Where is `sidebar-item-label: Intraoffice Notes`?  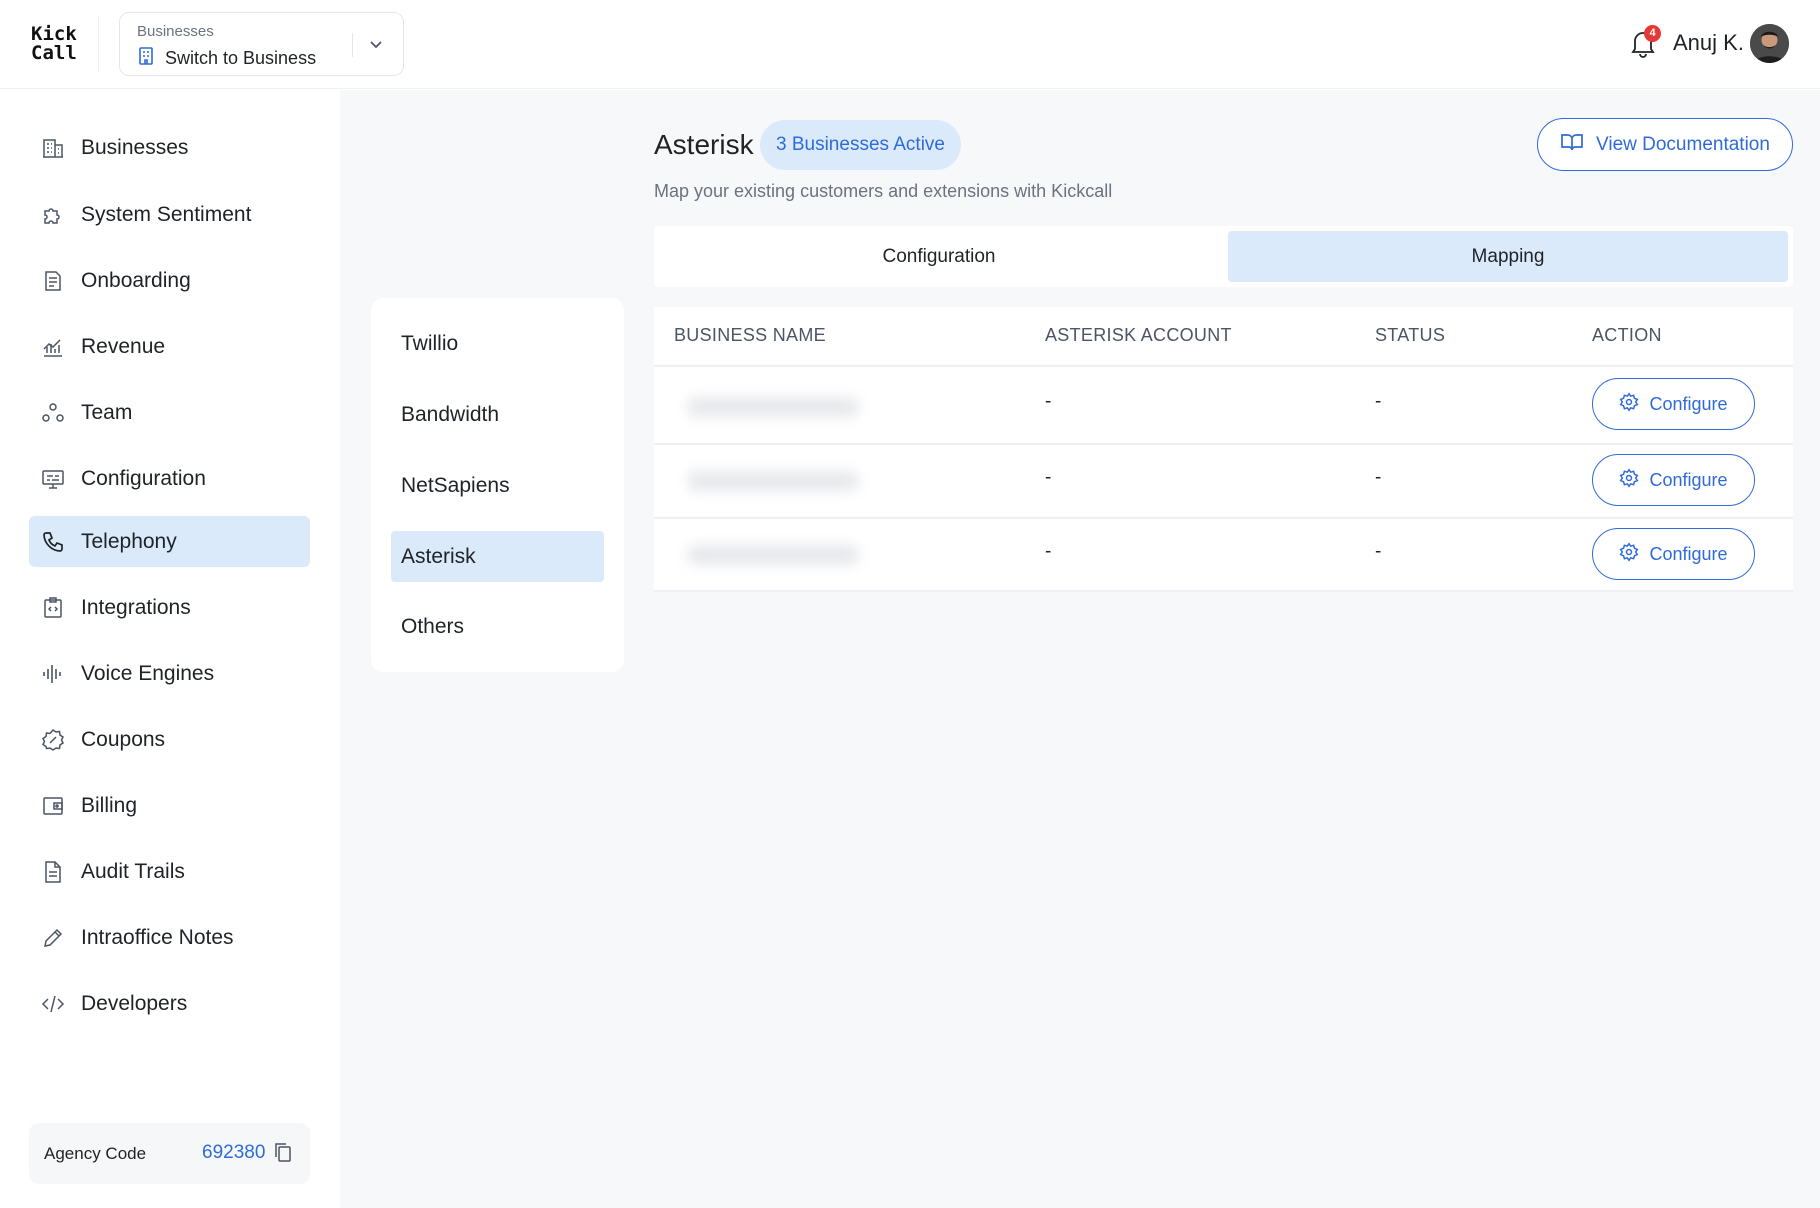
sidebar-item-label: Intraoffice Notes is located at coordinates (157, 937).